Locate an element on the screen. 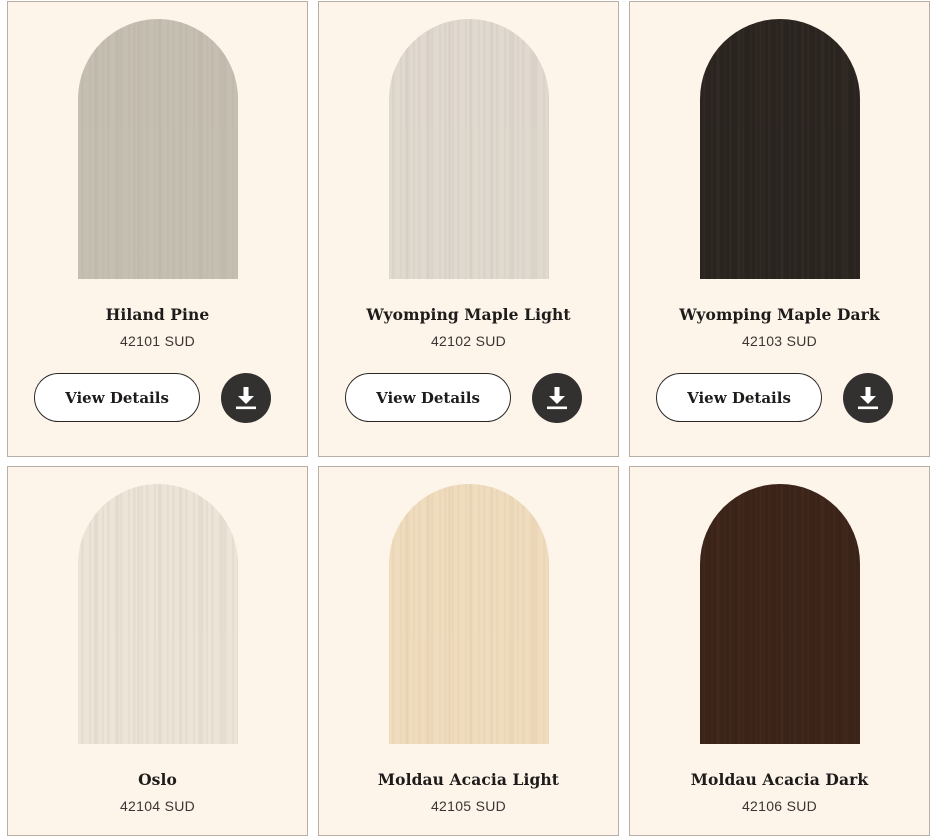 Image resolution: width=935 pixels, height=836 pixels. product-name: Moldau Acacia Dark is located at coordinates (779, 779).